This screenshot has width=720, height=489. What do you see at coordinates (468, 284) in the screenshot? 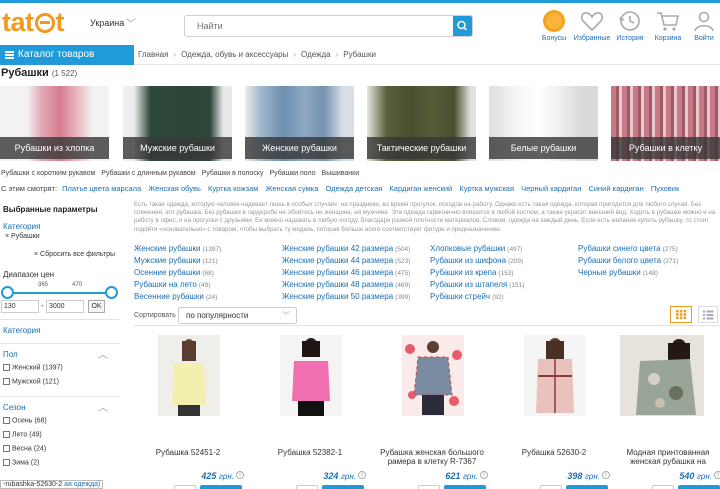
I see `seo-link-text: Рубашки из штапеля` at bounding box center [468, 284].